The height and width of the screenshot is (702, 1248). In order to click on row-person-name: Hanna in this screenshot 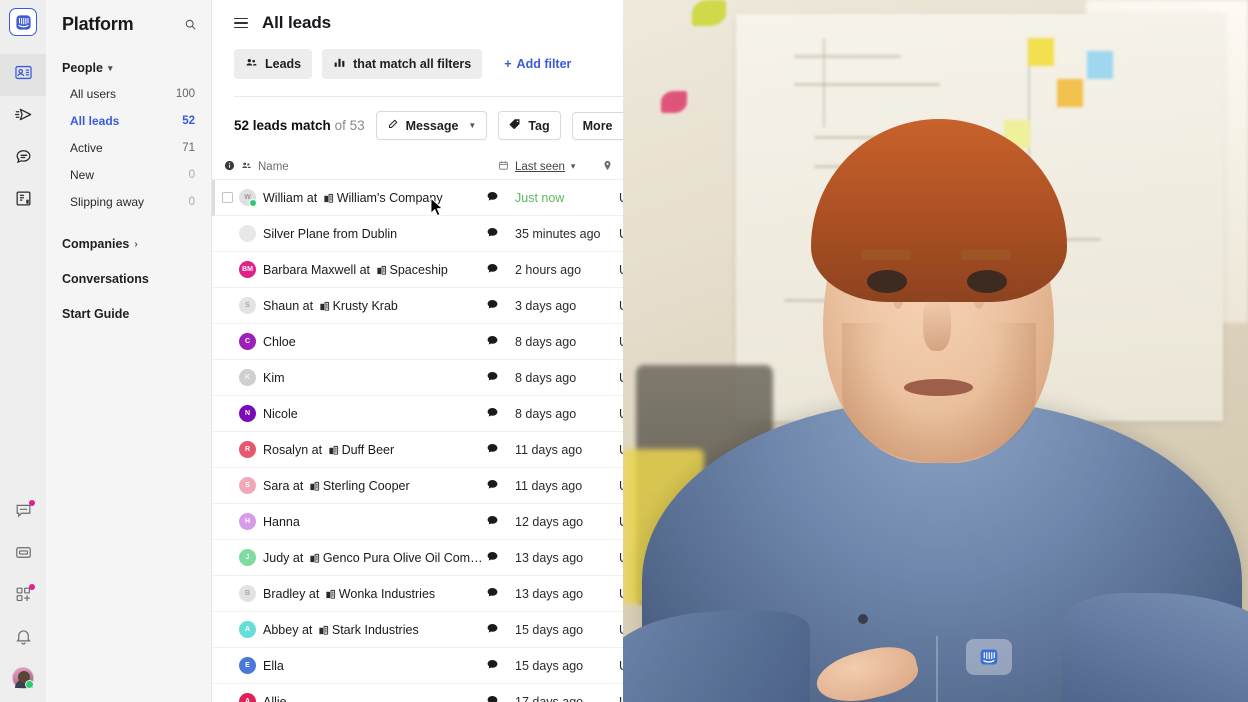, I will do `click(281, 521)`.